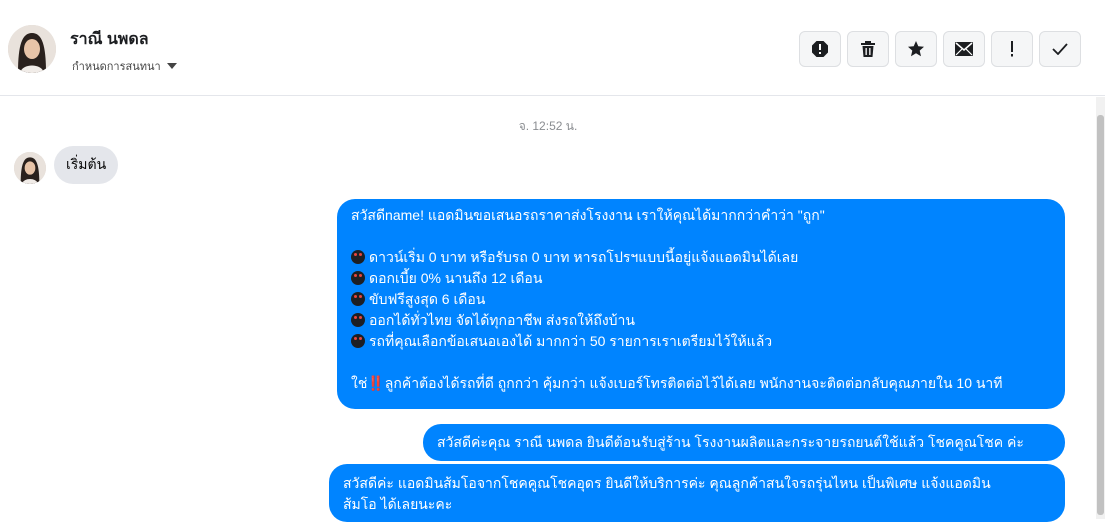  I want to click on scrollbar-thumb, so click(1100, 315).